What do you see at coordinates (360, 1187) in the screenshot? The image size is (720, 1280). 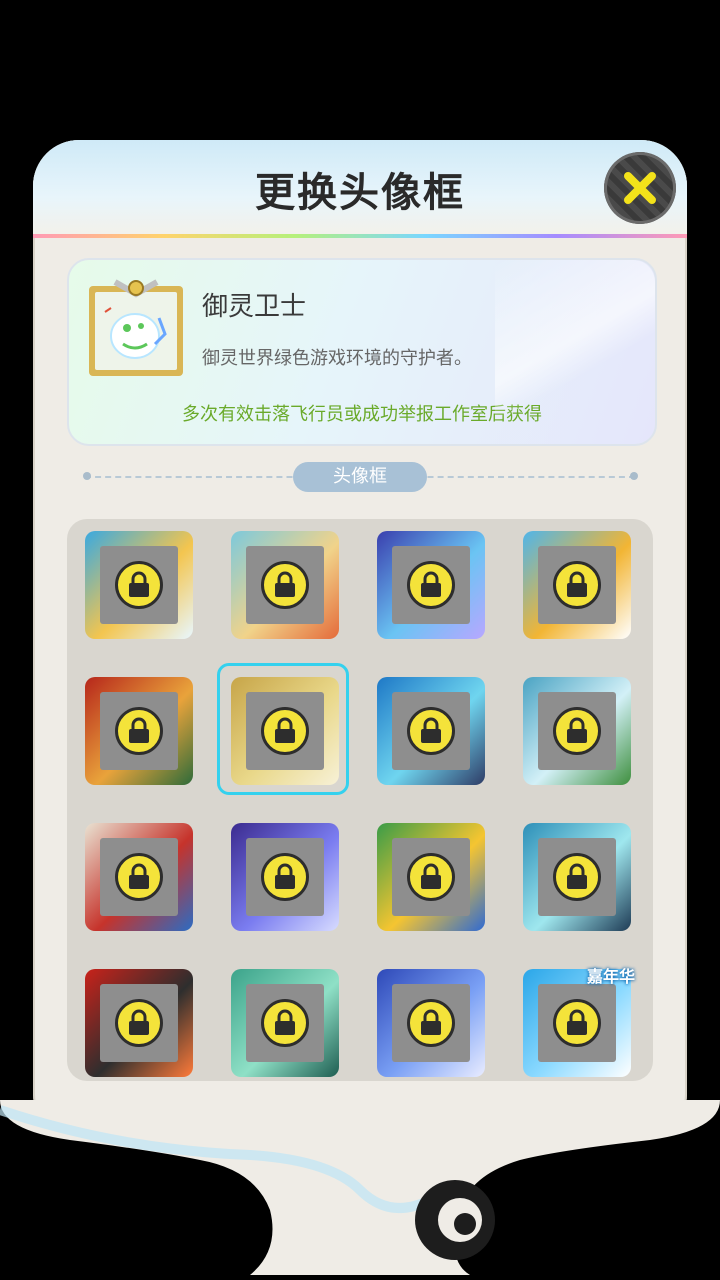 I see `scroll-tail-decoration` at bounding box center [360, 1187].